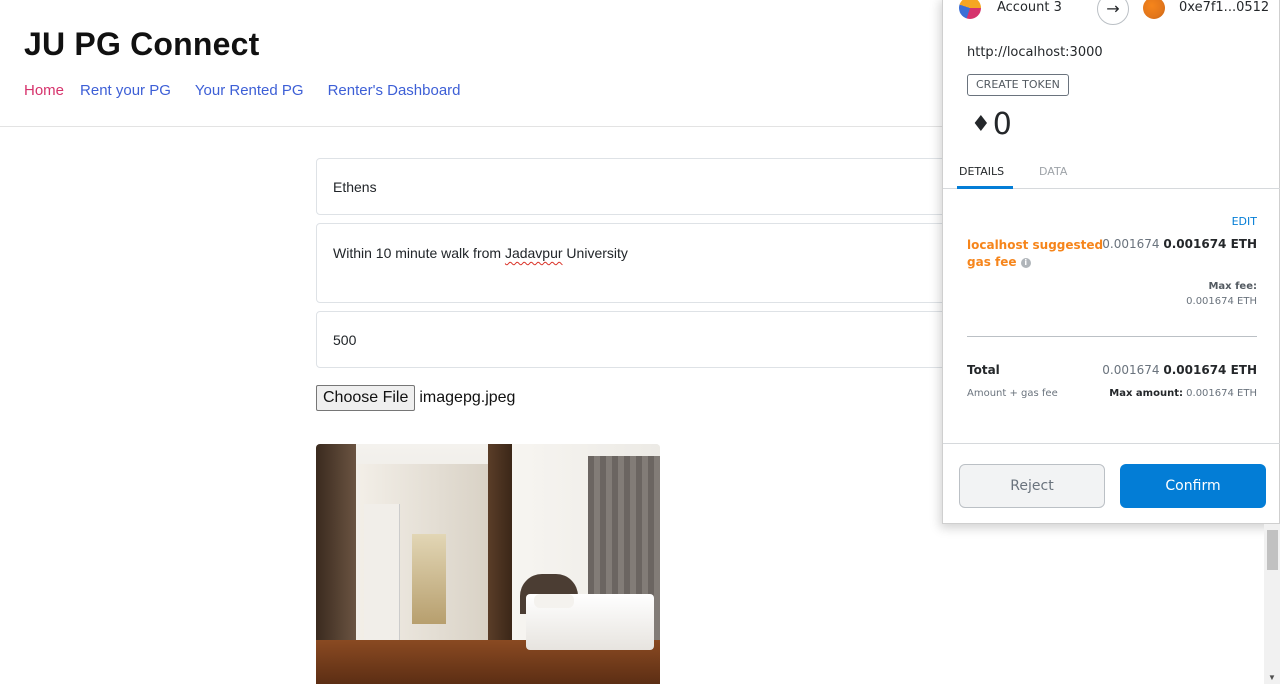  Describe the element at coordinates (1035, 52) in the screenshot. I see `request-origin: http://localhost:3000` at that location.